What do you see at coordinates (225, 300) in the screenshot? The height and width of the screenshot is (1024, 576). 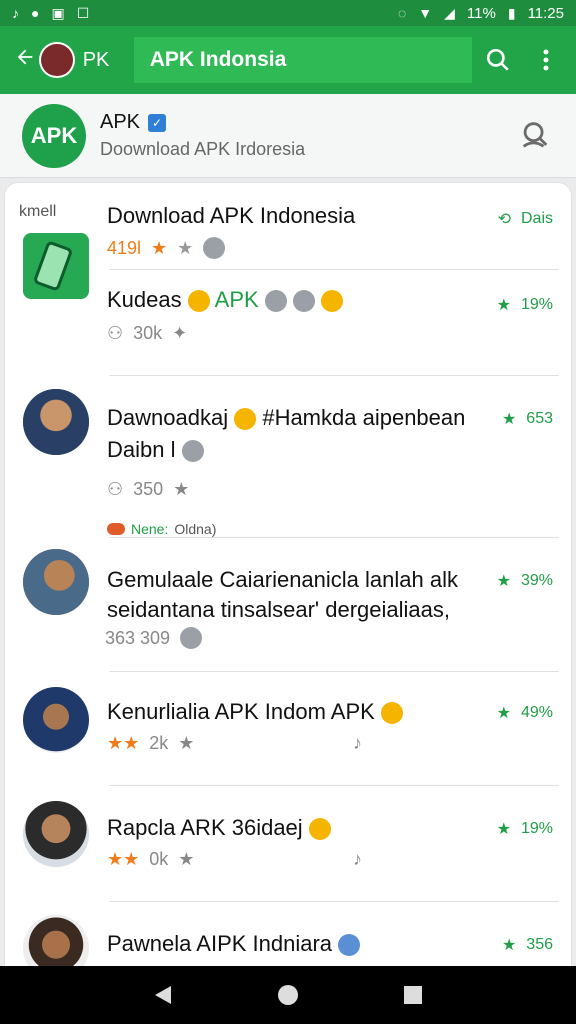 I see `list-item-title: Kudeas APK` at bounding box center [225, 300].